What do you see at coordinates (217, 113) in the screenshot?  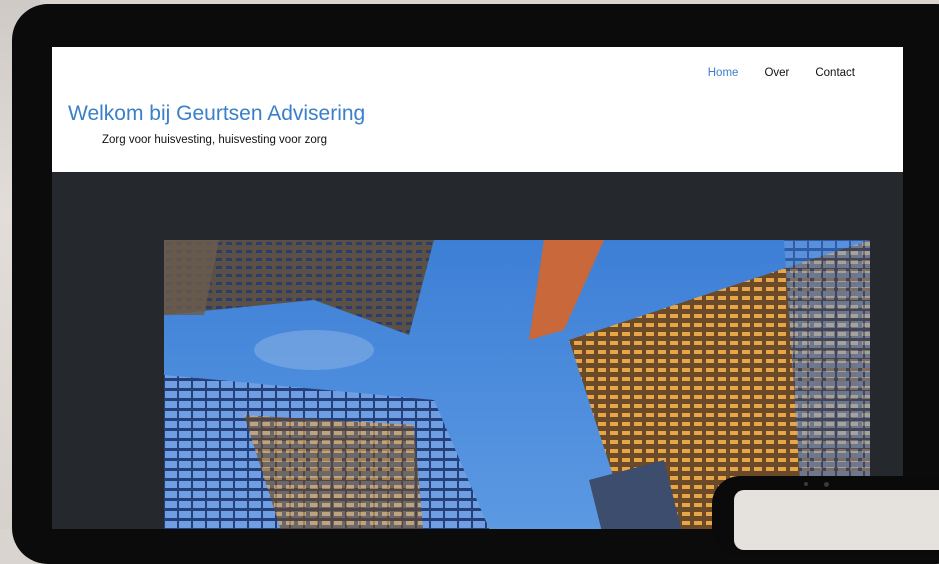 I see `site-title: Welkom bij Geurtsen Advisering` at bounding box center [217, 113].